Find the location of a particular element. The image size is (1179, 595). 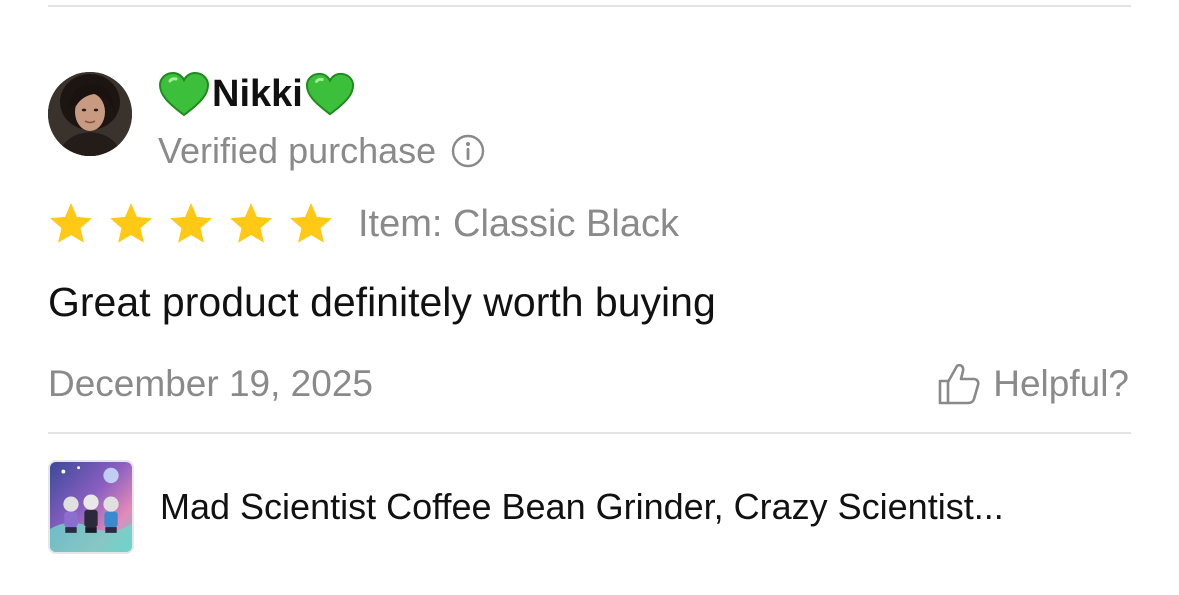

star-rating is located at coordinates (191, 224).